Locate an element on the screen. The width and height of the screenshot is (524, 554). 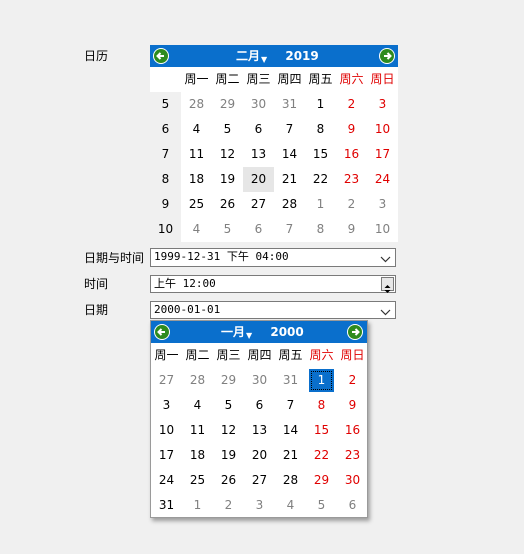
date-value: 2000-01-01 is located at coordinates (187, 309).